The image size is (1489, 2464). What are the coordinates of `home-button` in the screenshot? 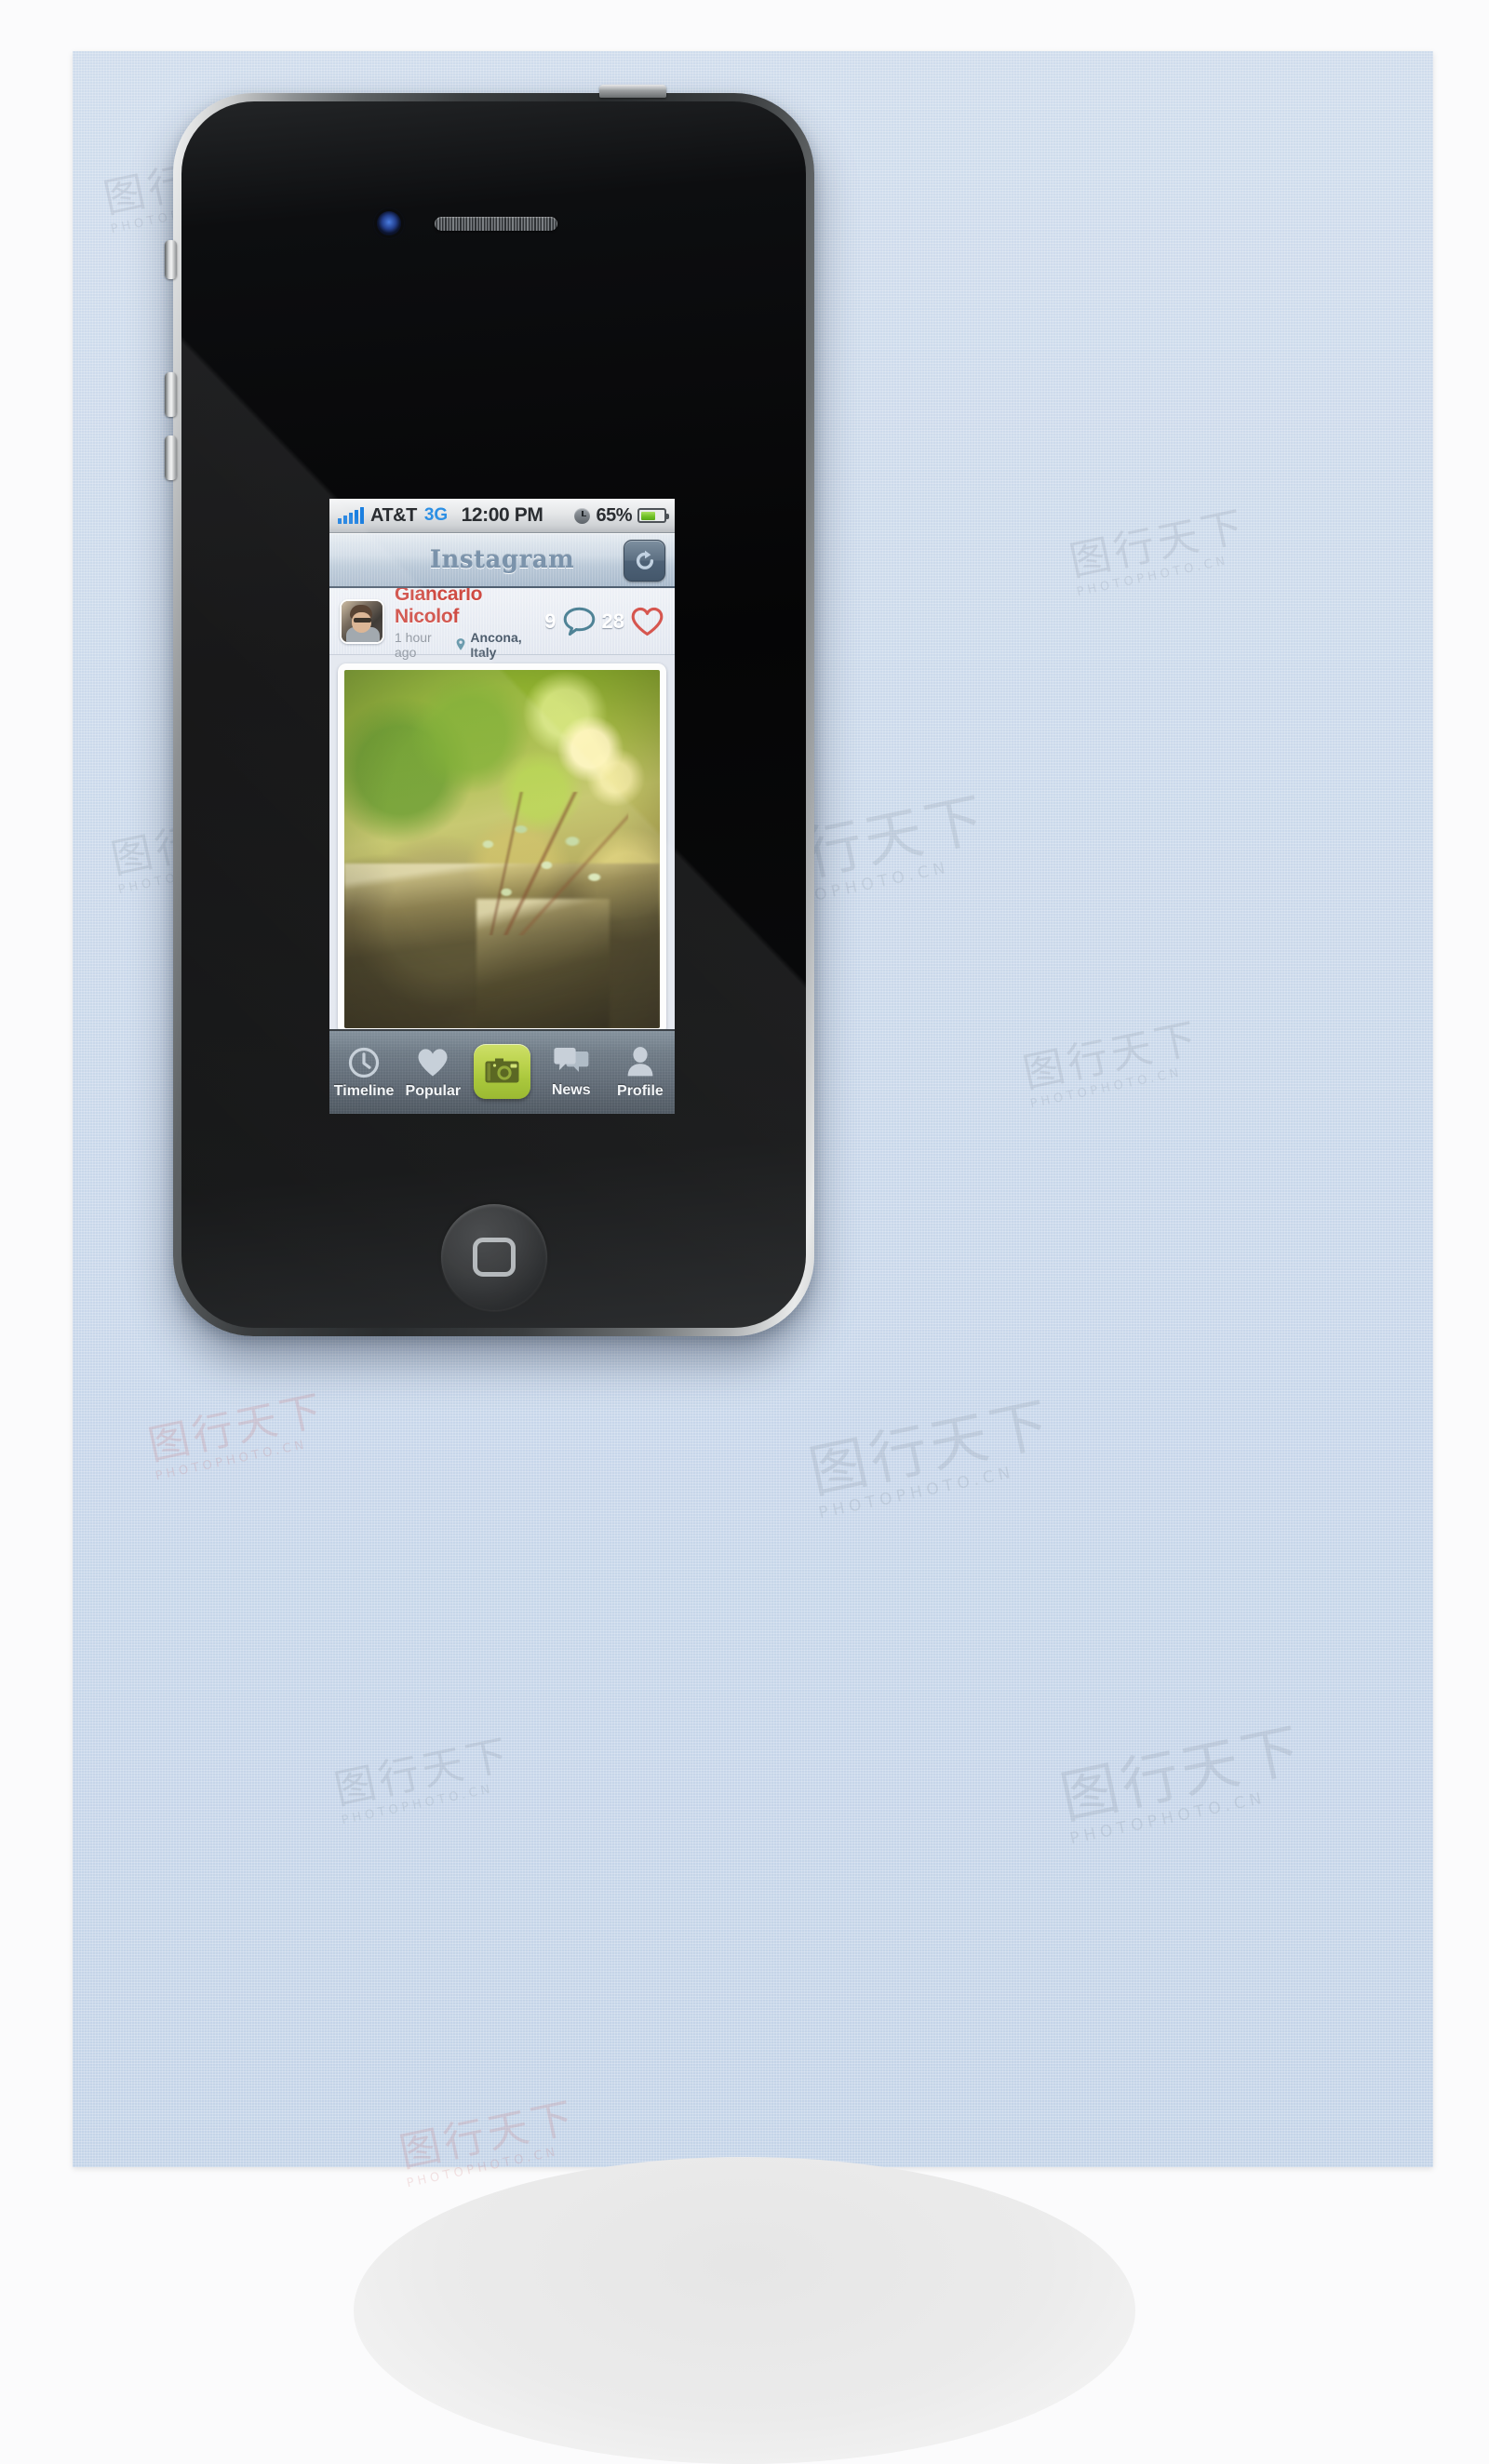 It's located at (493, 1257).